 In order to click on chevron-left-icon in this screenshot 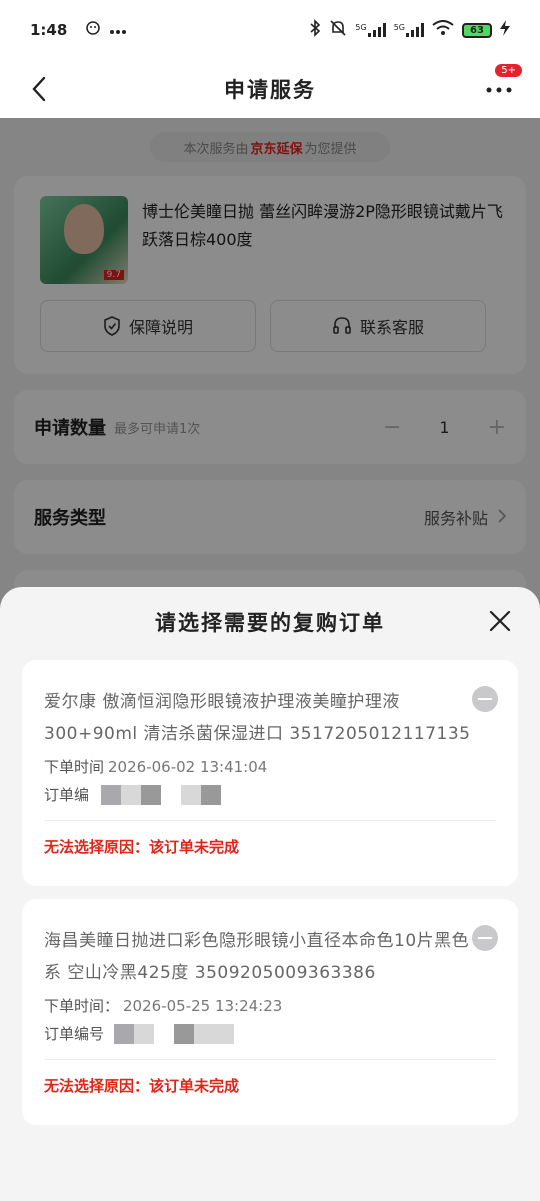, I will do `click(39, 89)`.